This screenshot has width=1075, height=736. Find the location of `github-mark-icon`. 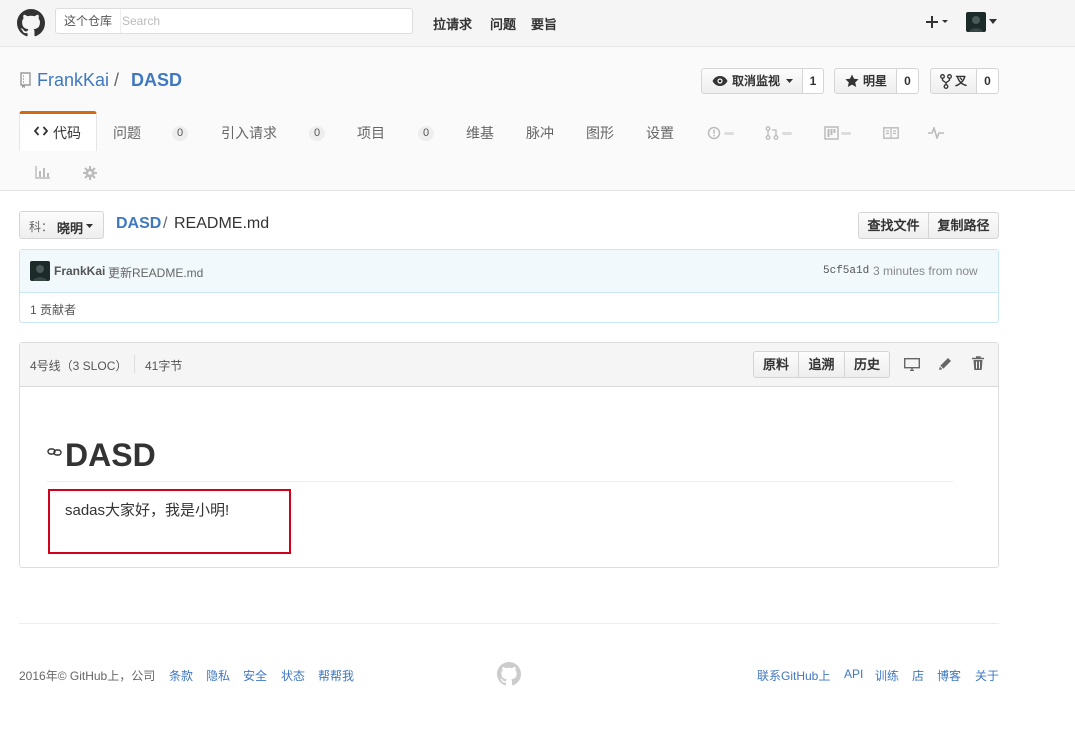

github-mark-icon is located at coordinates (509, 674).